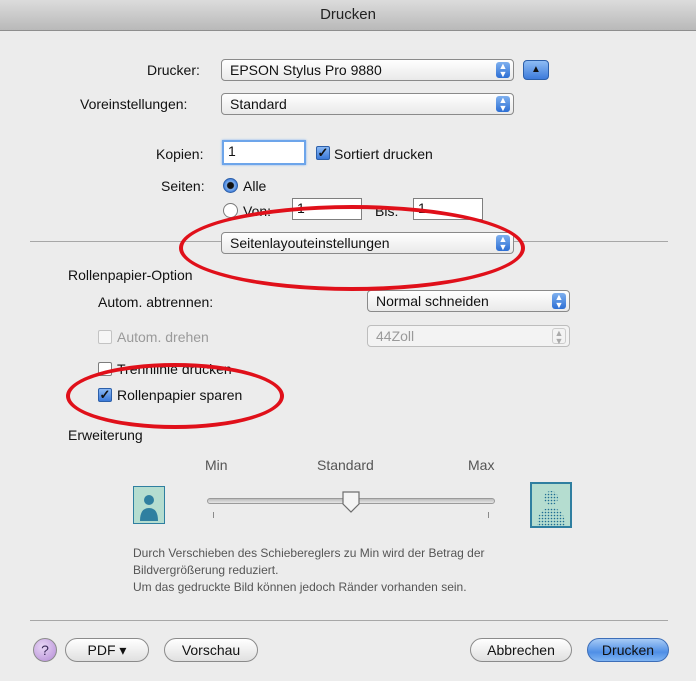 This screenshot has width=696, height=681. Describe the element at coordinates (134, 104) in the screenshot. I see `presets-label: Voreinstellungen:` at that location.